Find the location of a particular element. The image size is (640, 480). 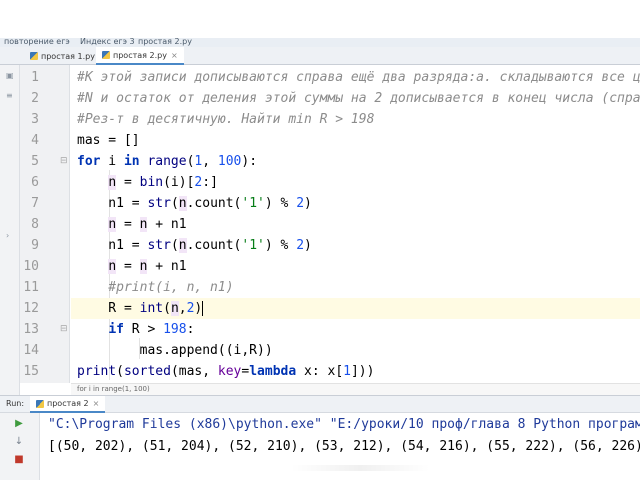

line-number: 10 is located at coordinates (29, 266).